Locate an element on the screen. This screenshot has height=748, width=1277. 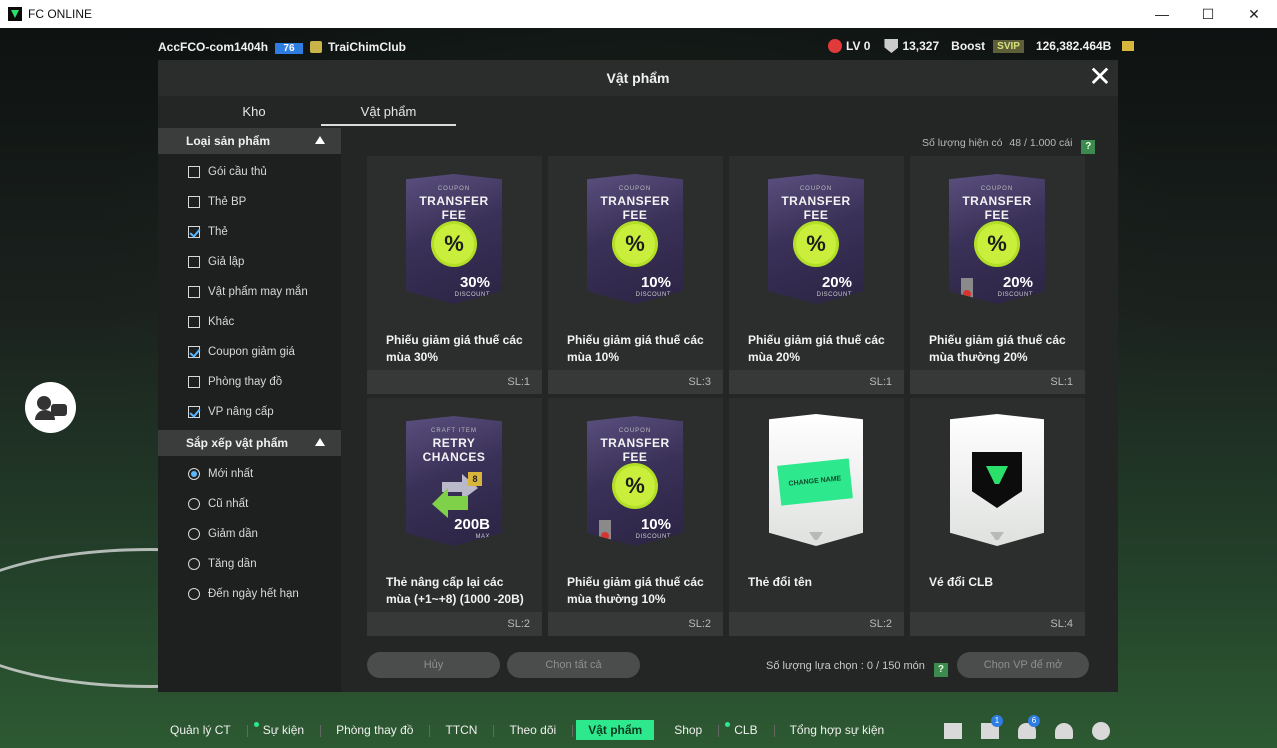
tab-kho: Kho is located at coordinates (254, 111).